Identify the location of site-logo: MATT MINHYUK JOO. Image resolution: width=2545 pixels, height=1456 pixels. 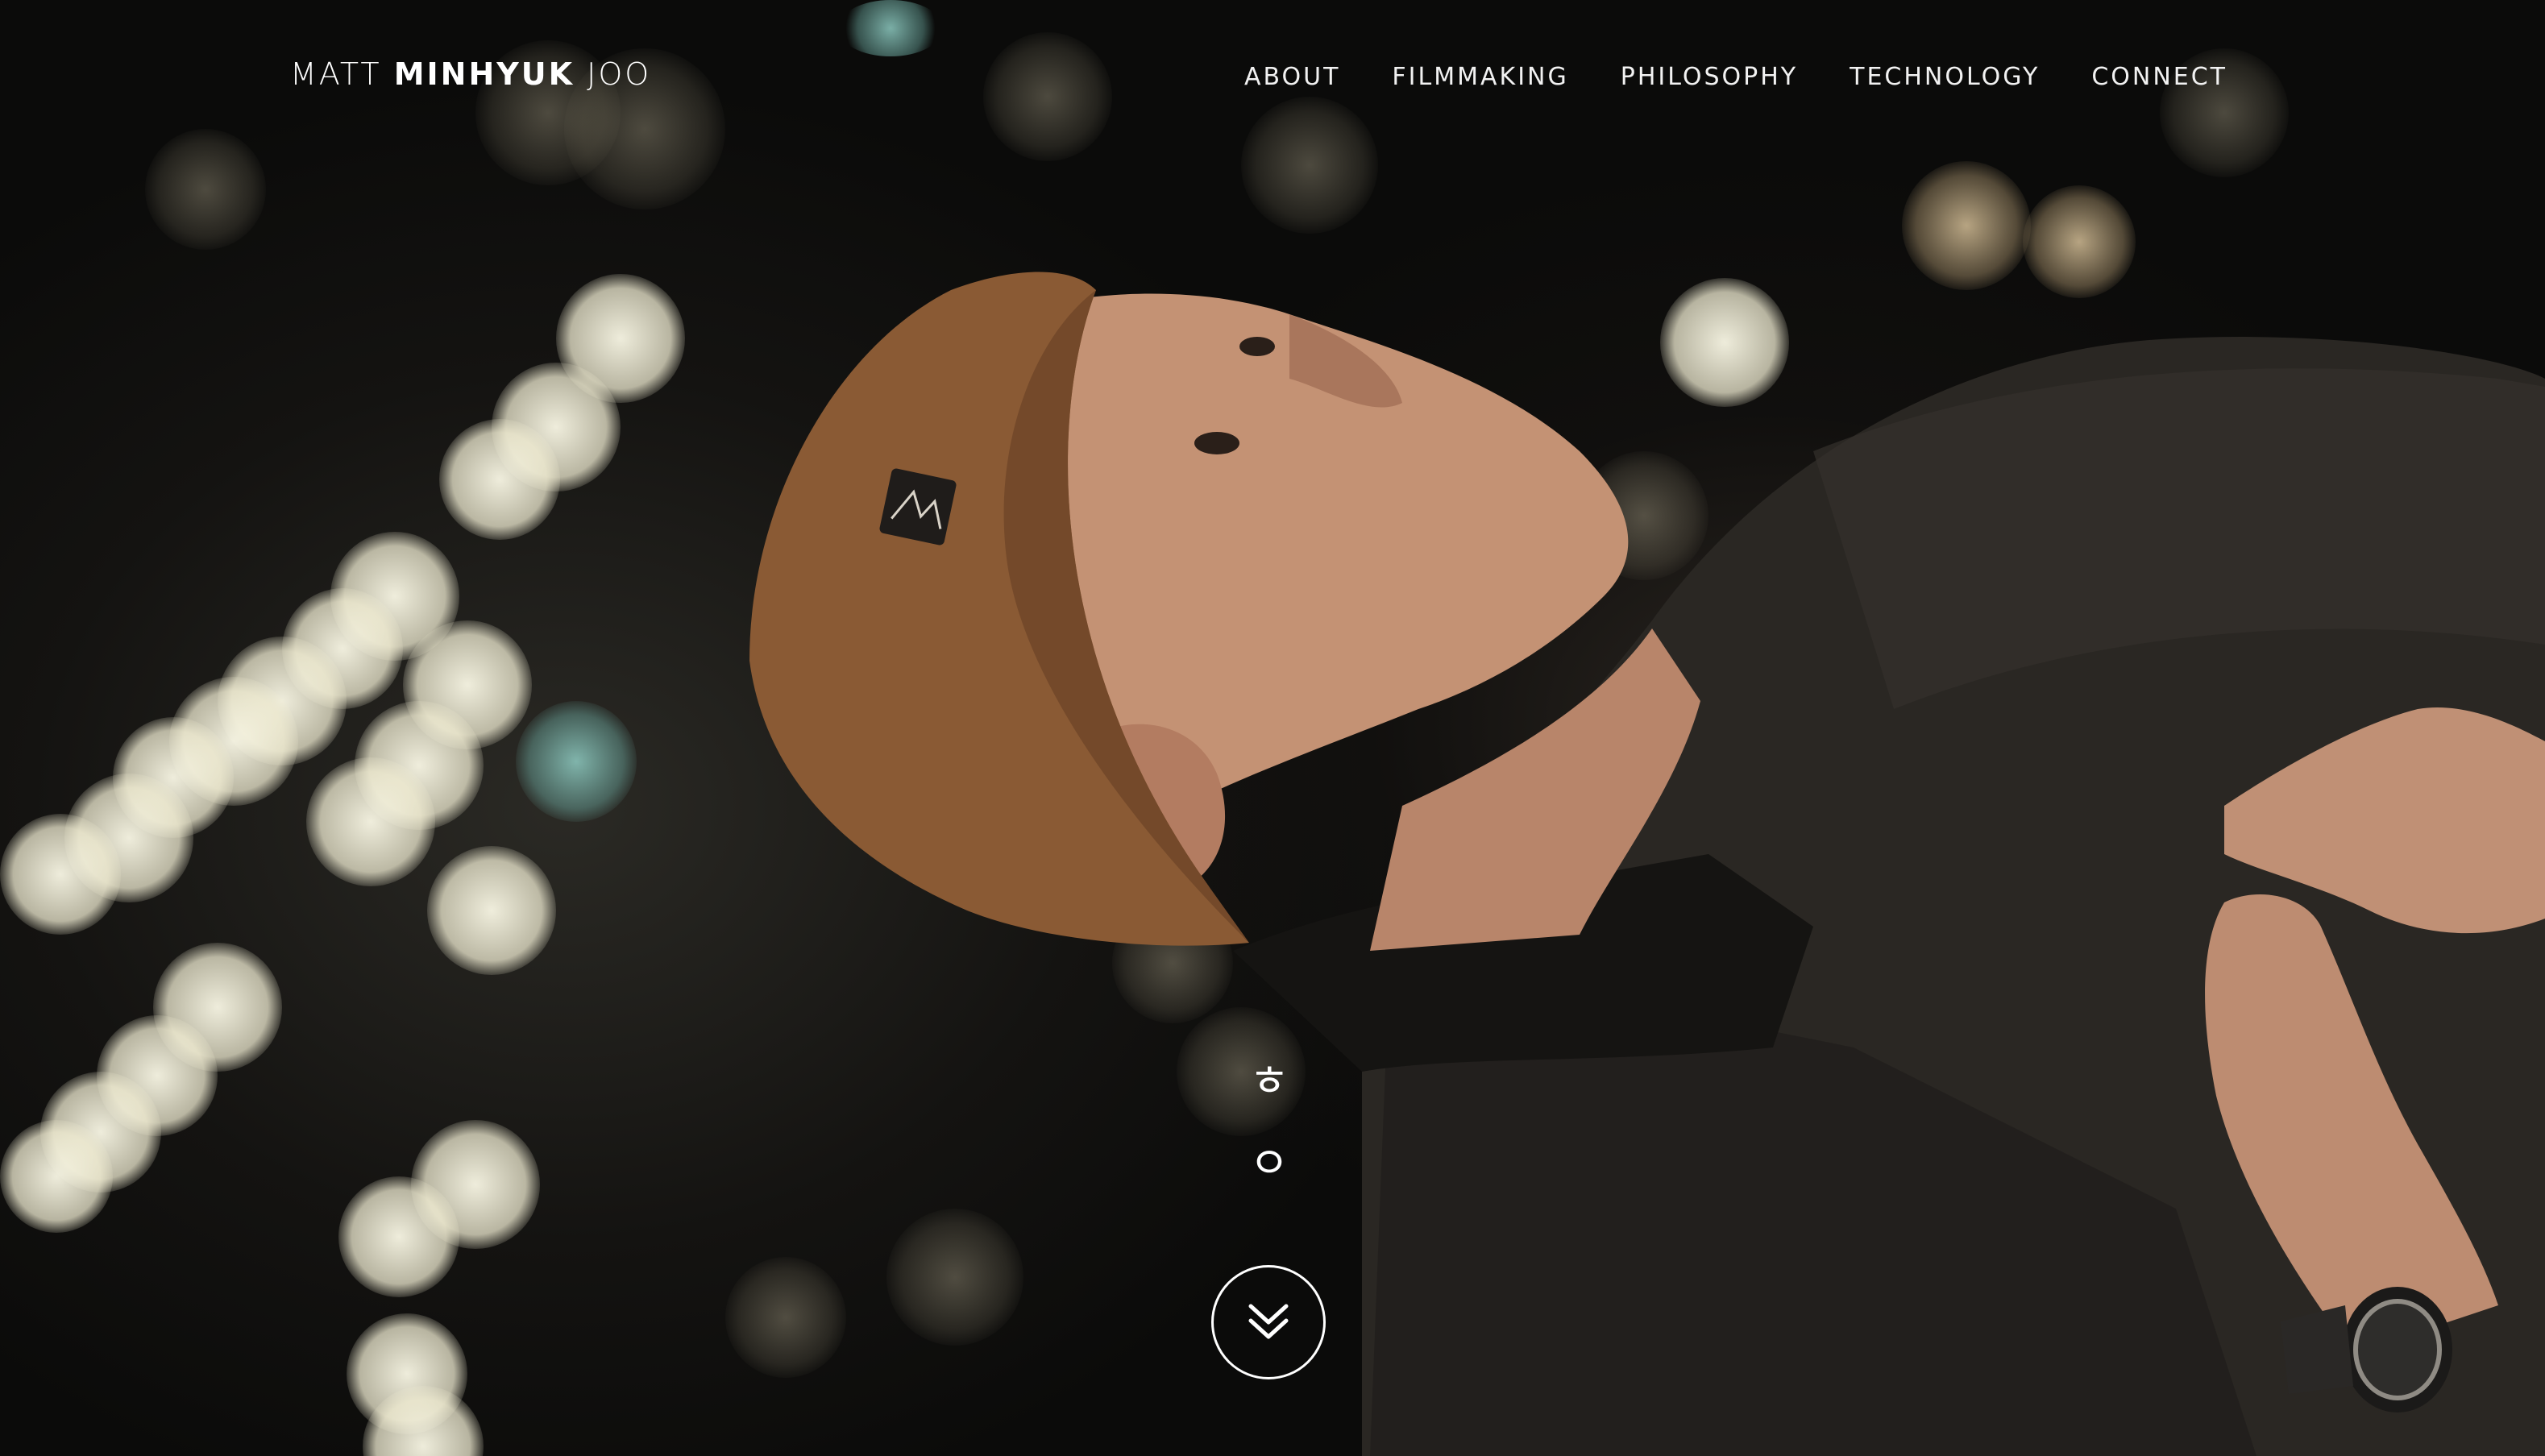
(471, 74).